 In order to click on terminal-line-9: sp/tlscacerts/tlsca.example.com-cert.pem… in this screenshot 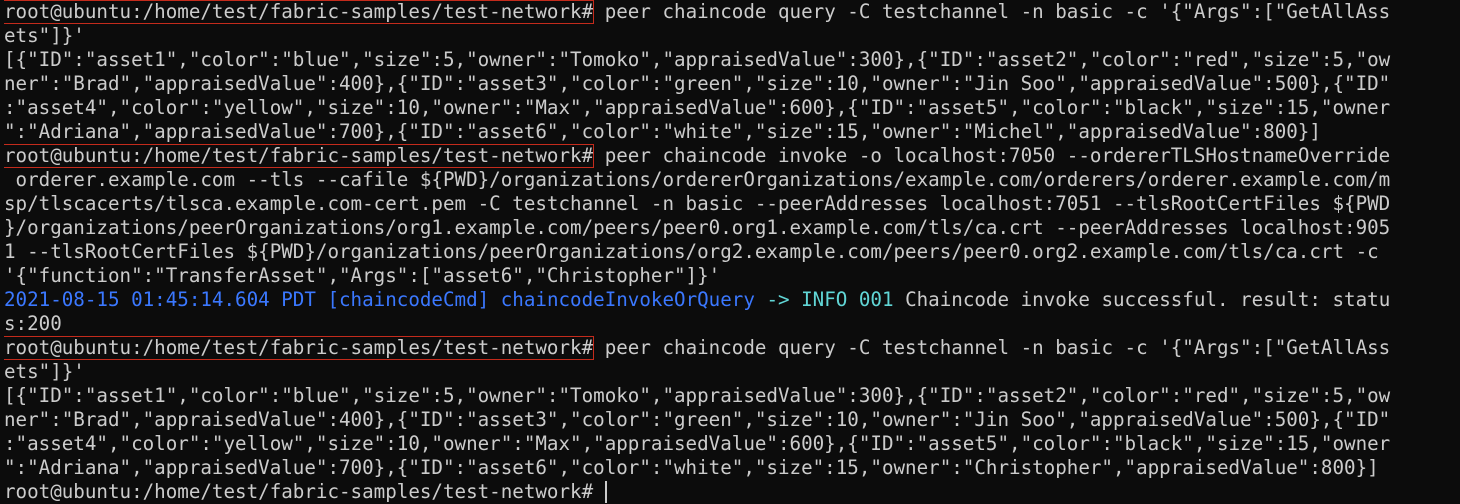, I will do `click(732, 204)`.